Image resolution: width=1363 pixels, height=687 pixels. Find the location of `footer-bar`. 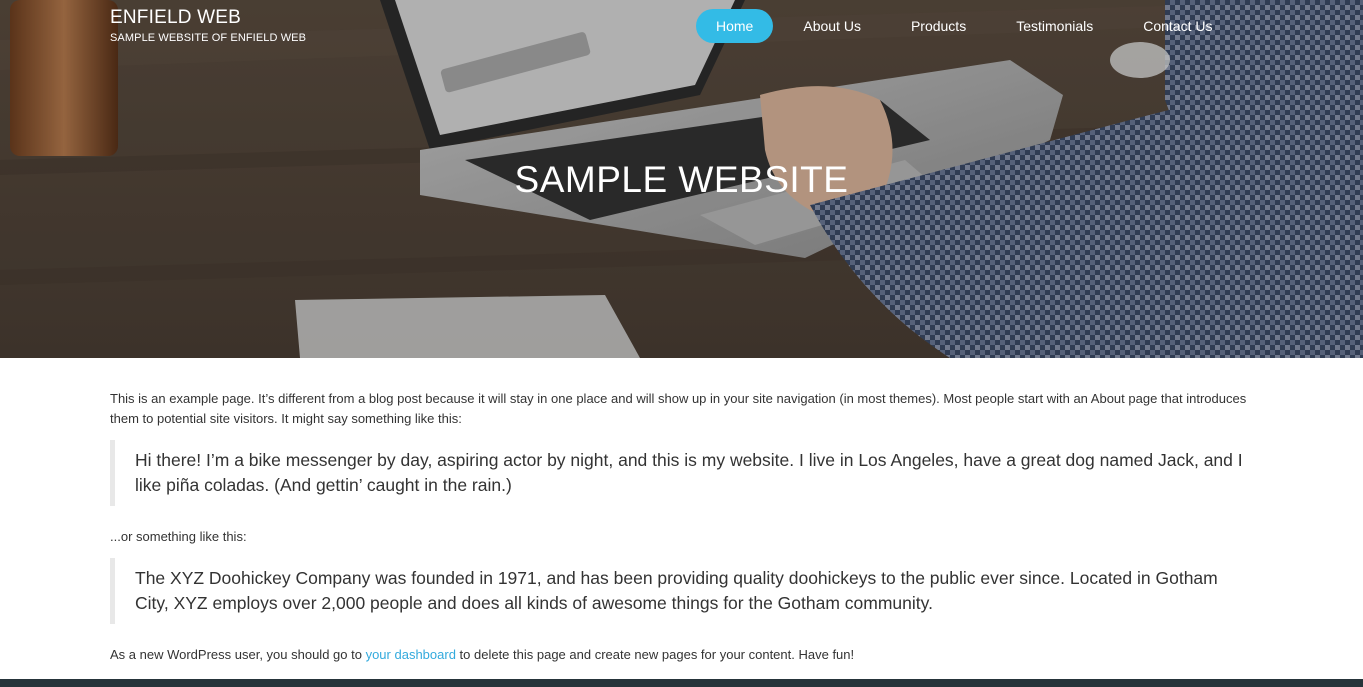

footer-bar is located at coordinates (681, 683).